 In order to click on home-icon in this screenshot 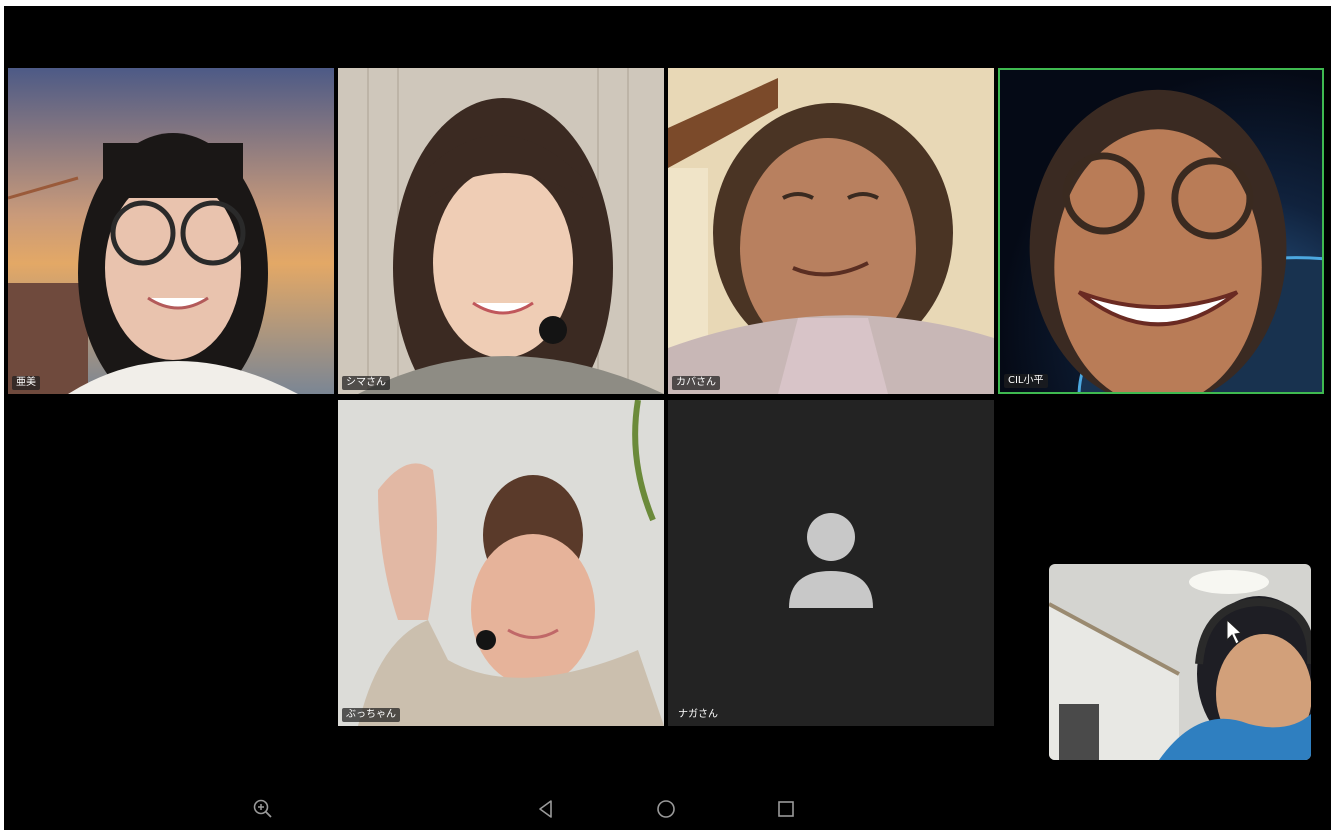, I will do `click(666, 809)`.